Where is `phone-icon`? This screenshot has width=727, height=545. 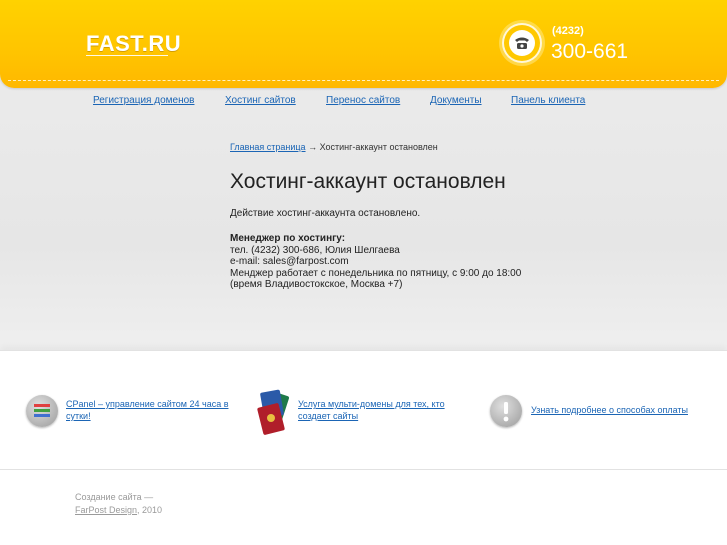 phone-icon is located at coordinates (522, 43).